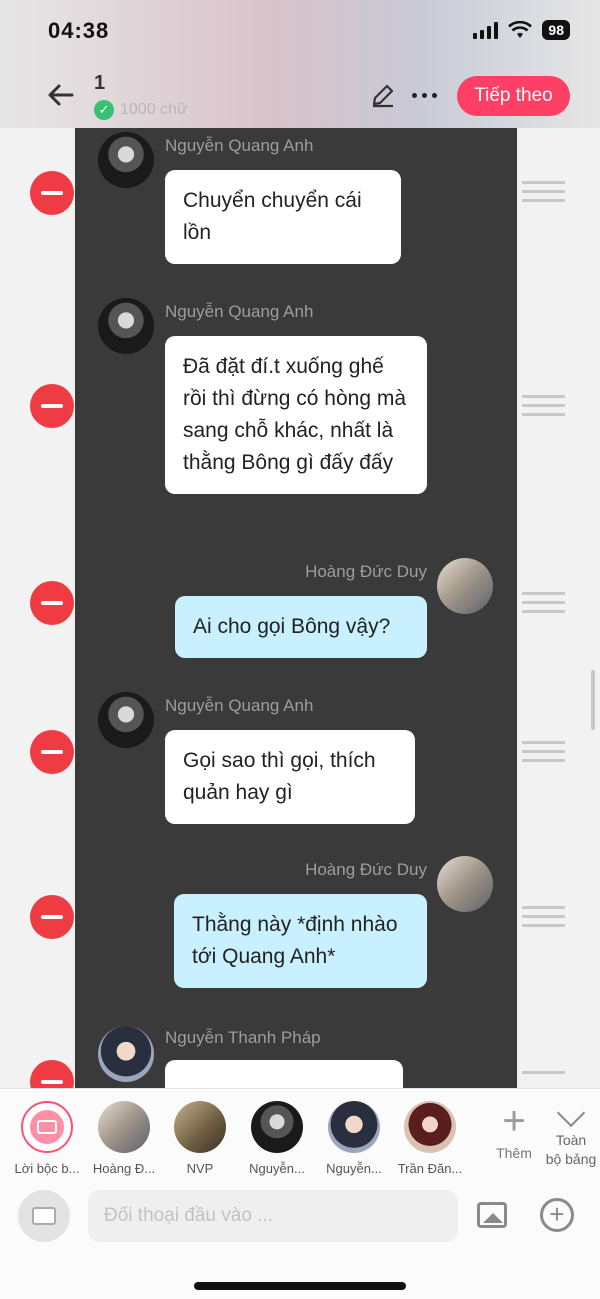 The height and width of the screenshot is (1299, 600). I want to click on add-character-label: Thêm, so click(514, 1153).